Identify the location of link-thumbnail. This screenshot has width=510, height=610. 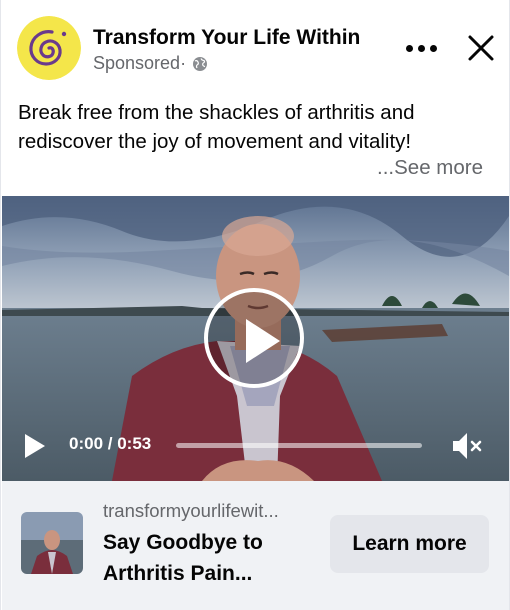
(52, 543).